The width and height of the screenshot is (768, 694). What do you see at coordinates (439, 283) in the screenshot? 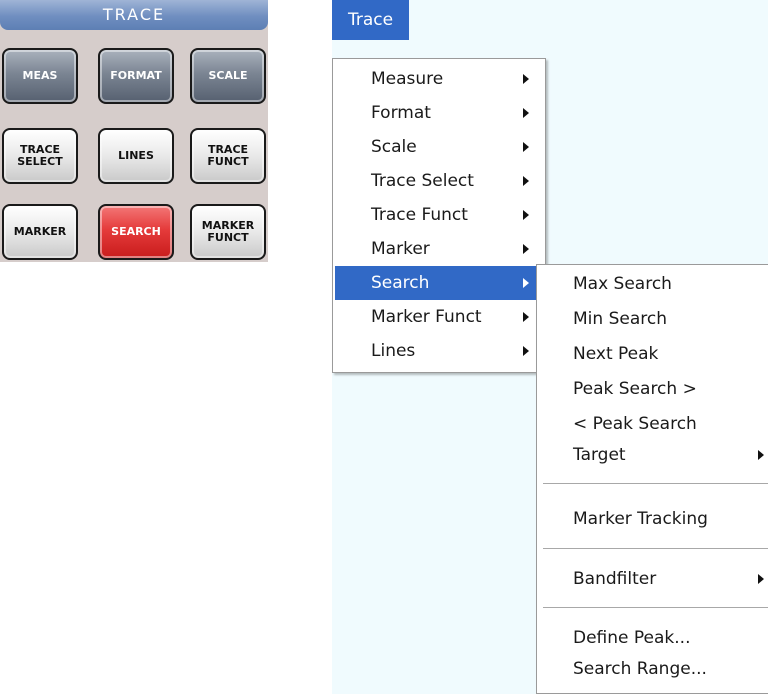
I see `menu-item-search: Search` at bounding box center [439, 283].